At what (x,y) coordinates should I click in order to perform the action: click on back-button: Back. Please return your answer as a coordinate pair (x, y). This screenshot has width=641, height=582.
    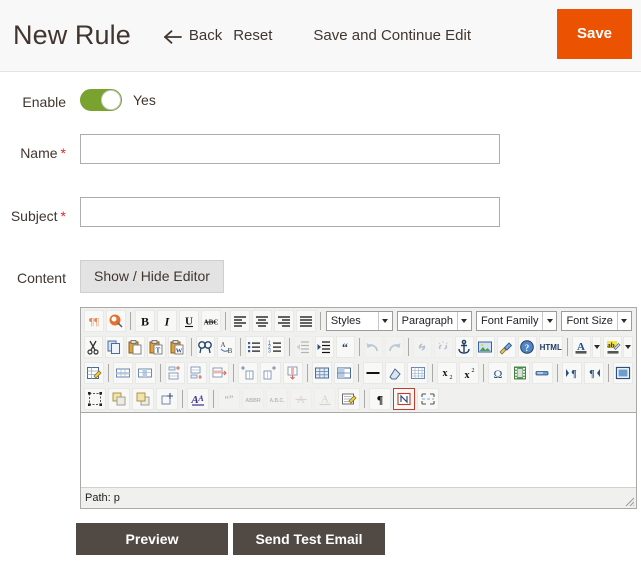
    Looking at the image, I should click on (192, 35).